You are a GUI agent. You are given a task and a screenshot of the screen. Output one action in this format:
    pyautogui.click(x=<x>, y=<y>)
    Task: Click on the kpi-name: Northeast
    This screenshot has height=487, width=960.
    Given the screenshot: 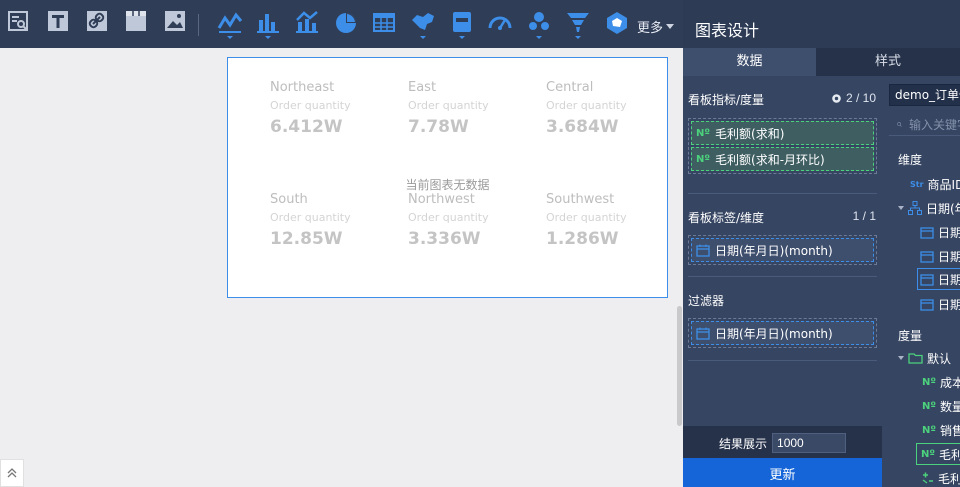 What is the action you would take?
    pyautogui.click(x=302, y=87)
    